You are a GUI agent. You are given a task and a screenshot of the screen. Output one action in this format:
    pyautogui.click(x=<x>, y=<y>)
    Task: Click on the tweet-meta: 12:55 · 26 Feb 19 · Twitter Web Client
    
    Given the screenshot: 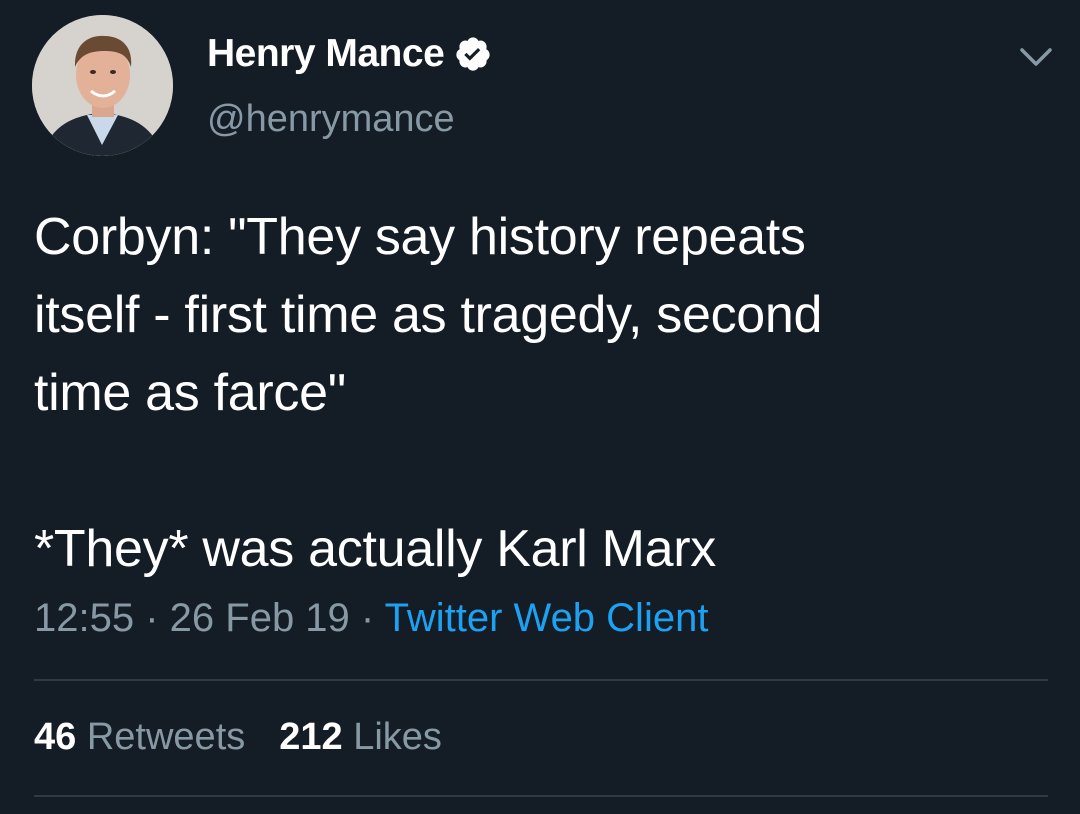 What is the action you would take?
    pyautogui.click(x=371, y=618)
    